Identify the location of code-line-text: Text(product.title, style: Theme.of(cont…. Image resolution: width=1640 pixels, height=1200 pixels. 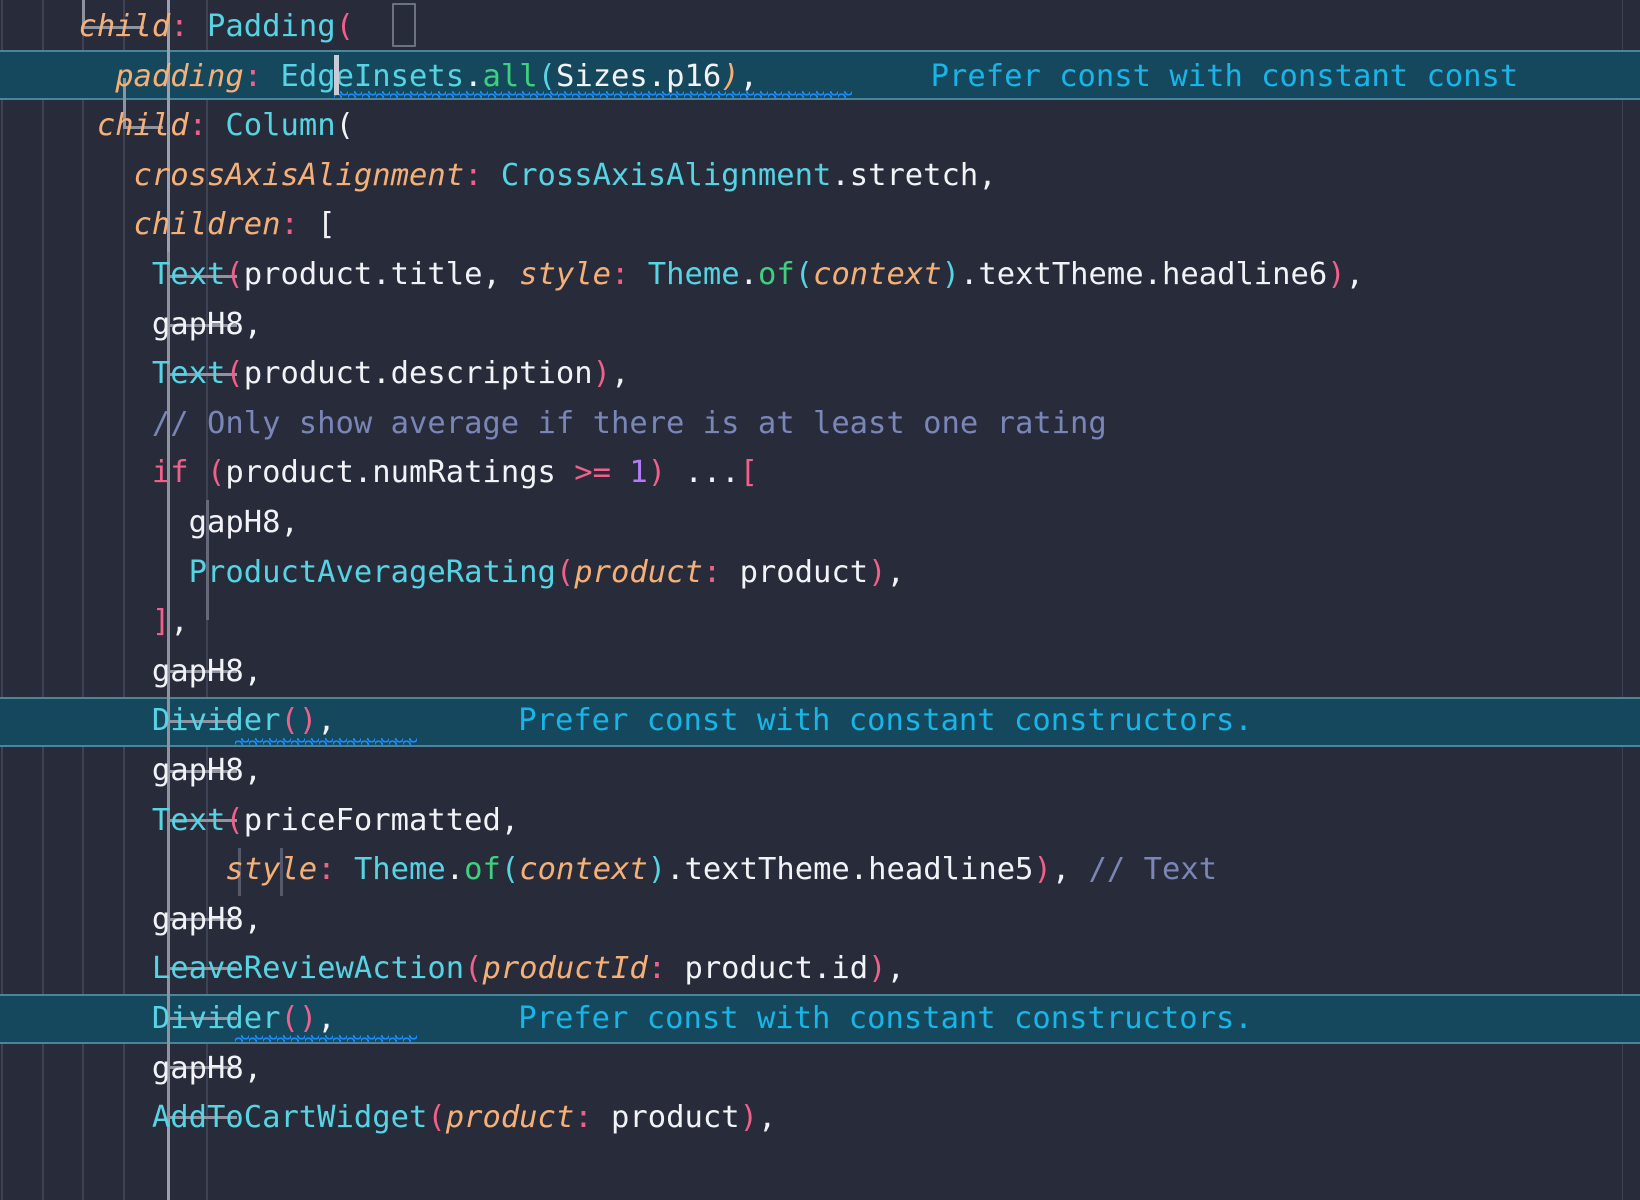
(684, 275).